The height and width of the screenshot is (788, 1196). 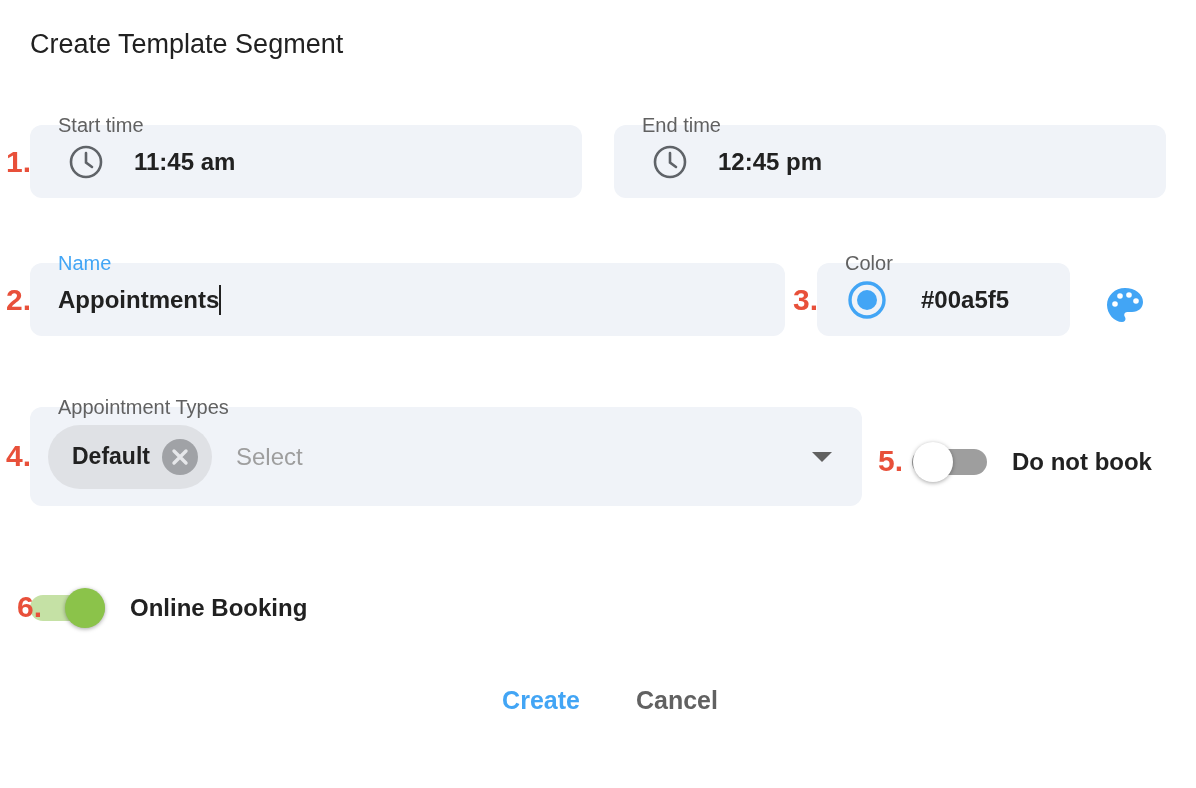 I want to click on toggle-label: Do not book, so click(x=1082, y=462).